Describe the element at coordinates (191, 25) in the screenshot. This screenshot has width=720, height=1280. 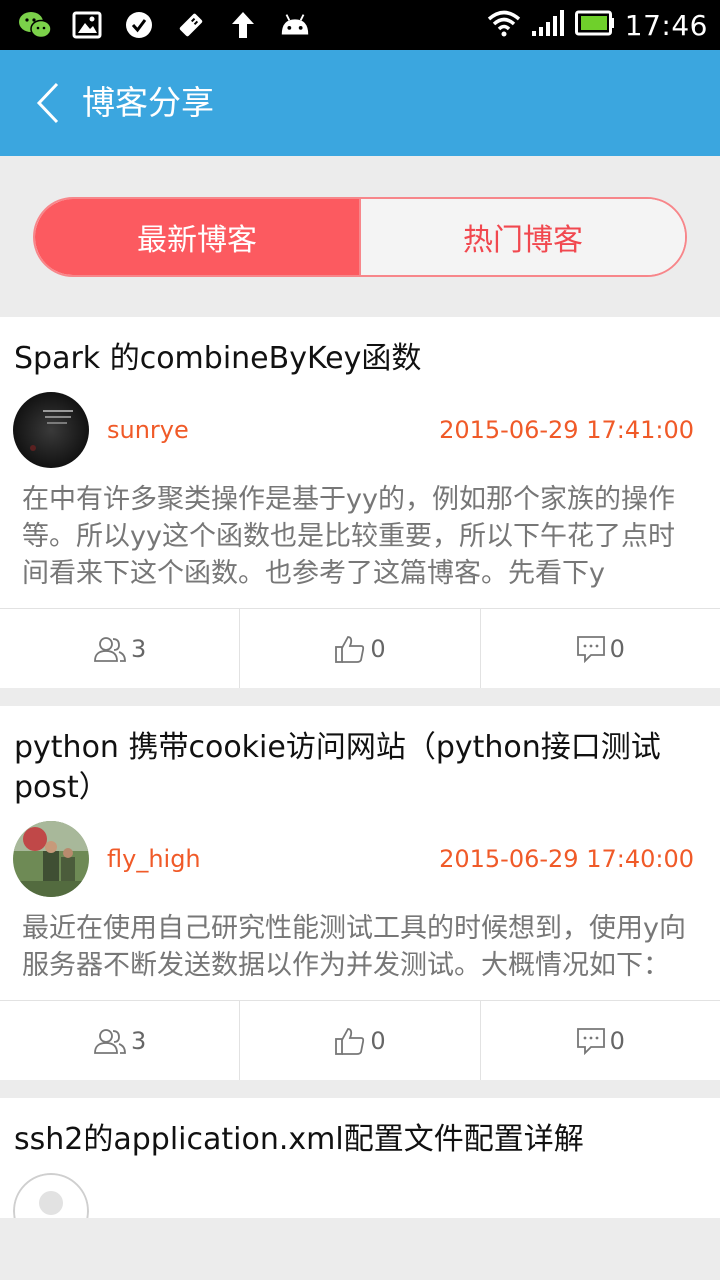
I see `usb-debug-icon` at that location.